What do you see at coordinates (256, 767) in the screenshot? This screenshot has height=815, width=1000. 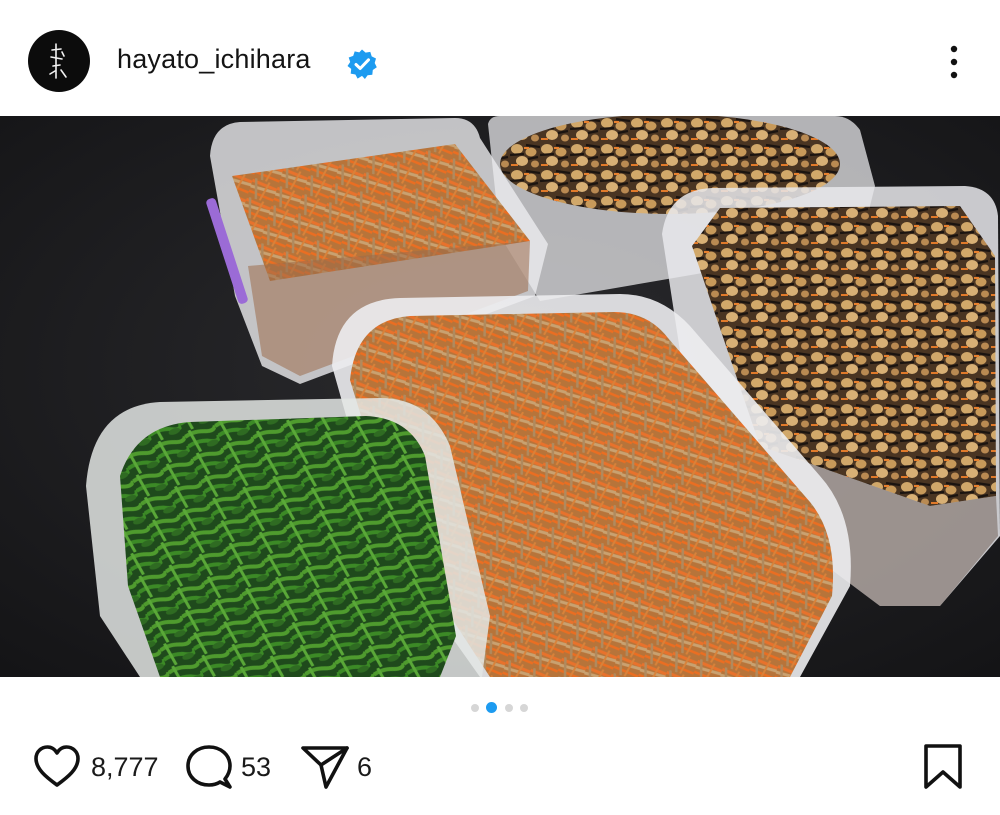 I see `comment-count: 53` at bounding box center [256, 767].